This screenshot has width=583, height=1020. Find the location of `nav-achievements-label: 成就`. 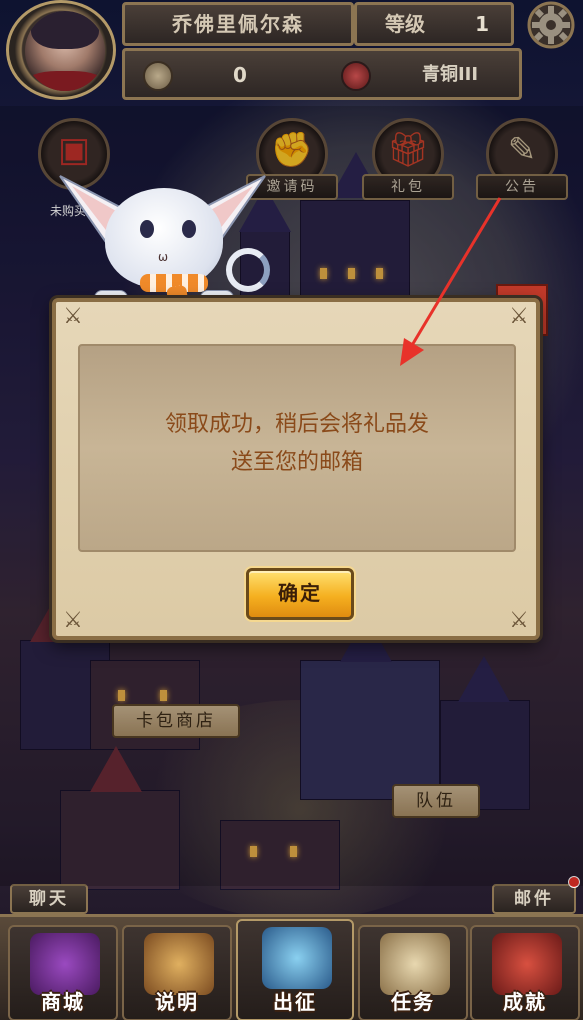

nav-achievements-label: 成就 is located at coordinates (525, 1002).